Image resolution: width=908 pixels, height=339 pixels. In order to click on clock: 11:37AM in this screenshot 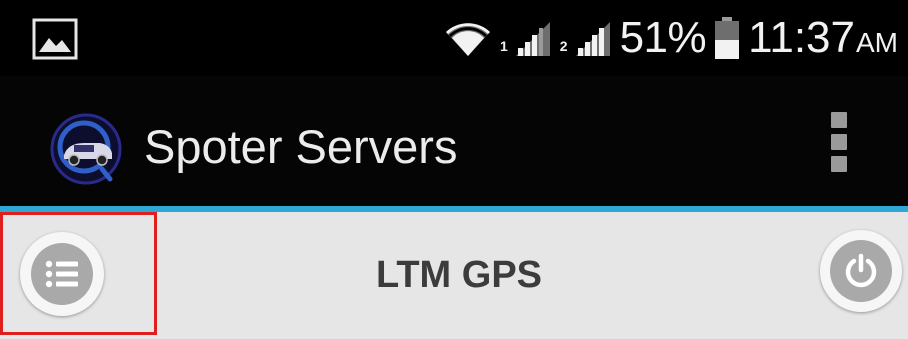, I will do `click(823, 38)`.